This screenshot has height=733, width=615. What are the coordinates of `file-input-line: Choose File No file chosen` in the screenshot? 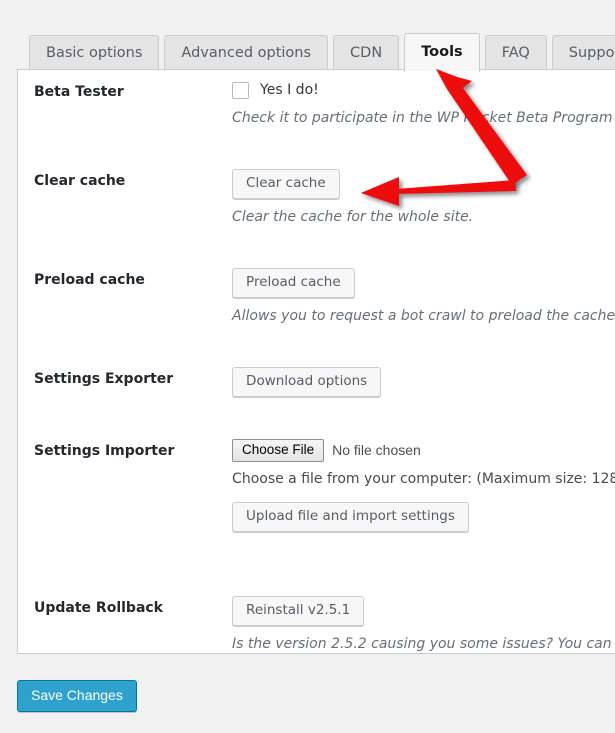 It's located at (423, 450).